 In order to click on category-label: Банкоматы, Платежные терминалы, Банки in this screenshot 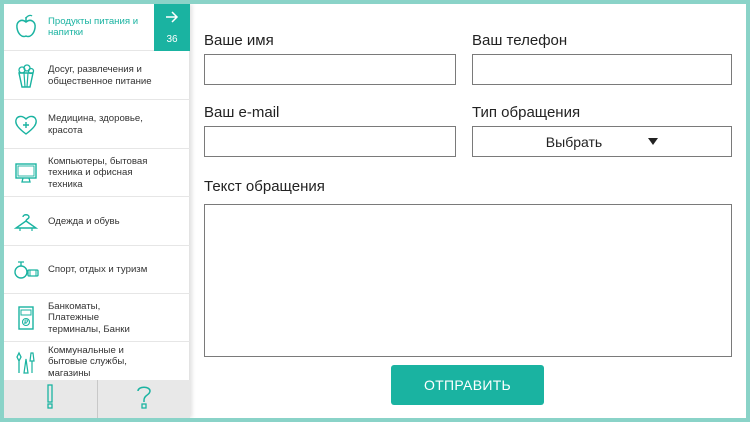, I will do `click(89, 317)`.